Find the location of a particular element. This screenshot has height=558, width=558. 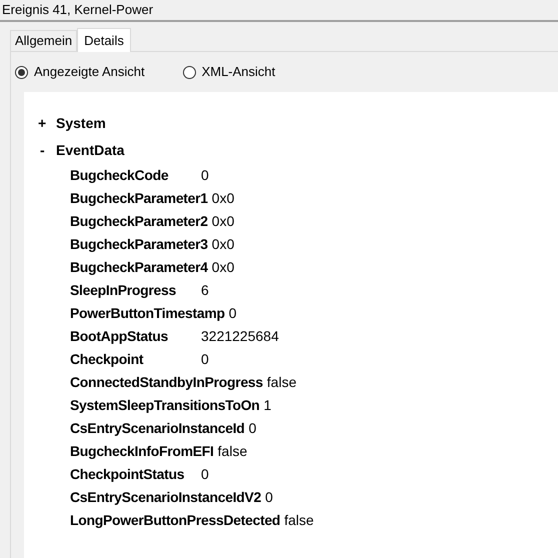

field-name: CsEntryScenarioInstanceId is located at coordinates (157, 428).